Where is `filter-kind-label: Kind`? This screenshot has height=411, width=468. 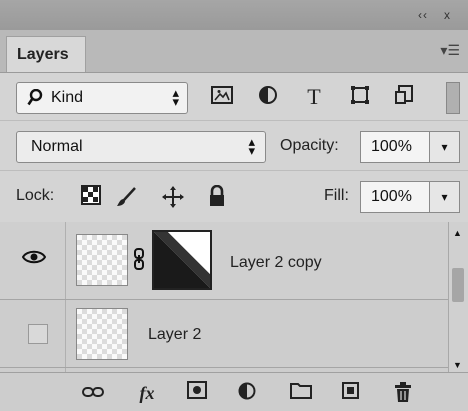
filter-kind-label: Kind is located at coordinates (67, 97).